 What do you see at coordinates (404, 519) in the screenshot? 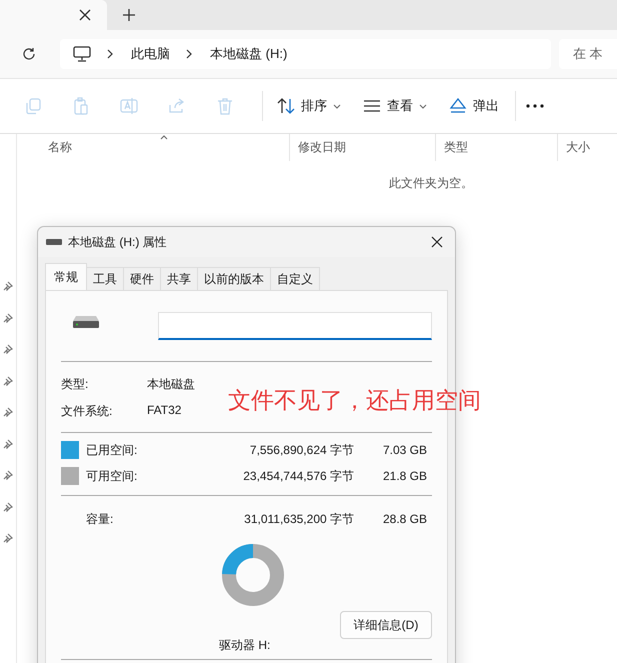
I see `size-value: 28.8 GB` at bounding box center [404, 519].